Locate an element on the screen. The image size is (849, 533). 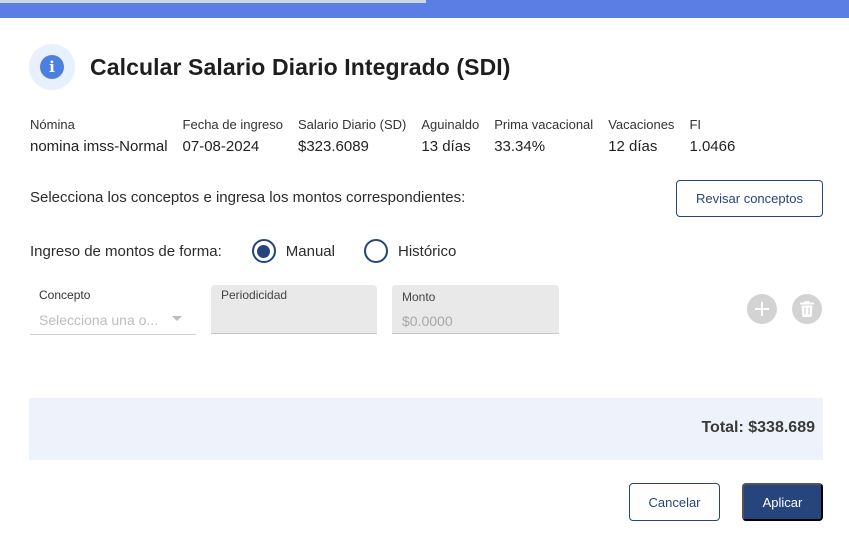
radio-selected-dot is located at coordinates (264, 251).